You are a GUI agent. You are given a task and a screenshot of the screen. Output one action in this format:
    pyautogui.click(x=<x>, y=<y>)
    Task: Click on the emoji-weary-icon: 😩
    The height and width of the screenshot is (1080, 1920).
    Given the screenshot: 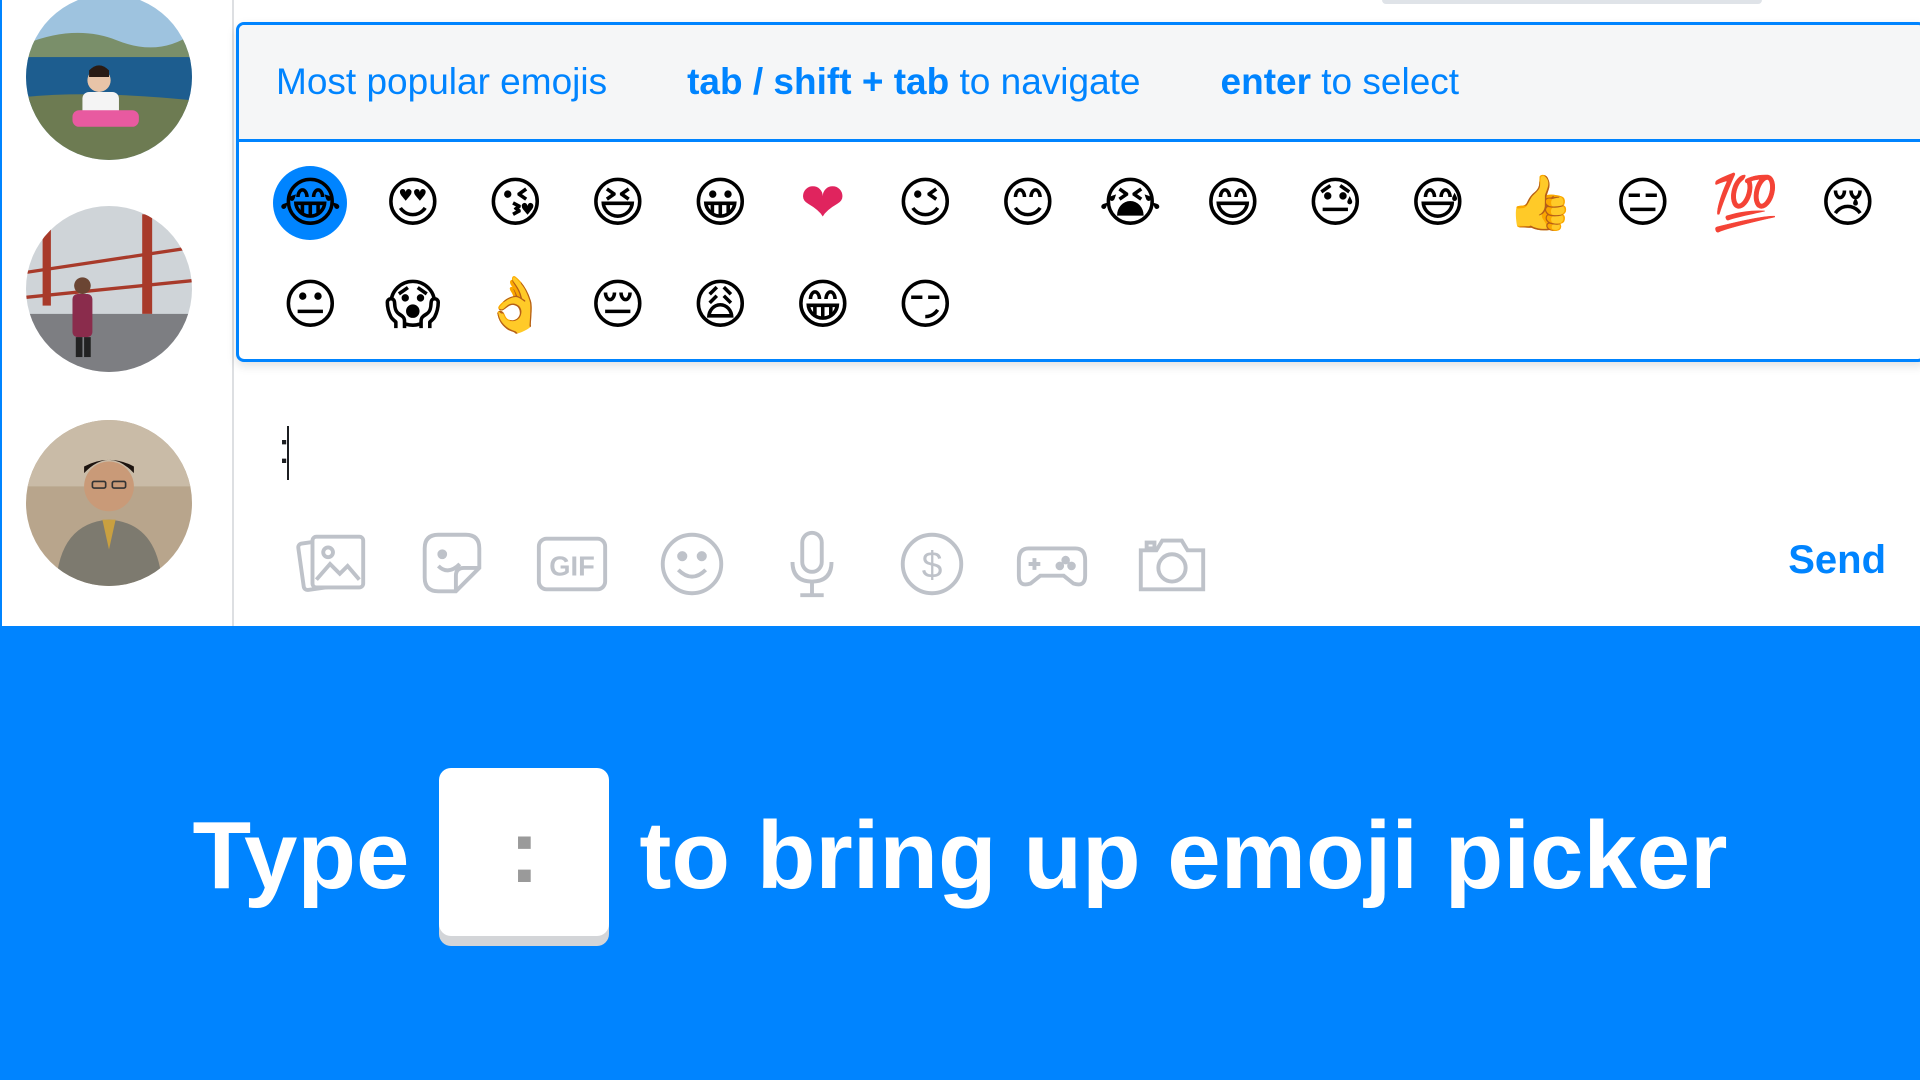 What is the action you would take?
    pyautogui.click(x=720, y=304)
    